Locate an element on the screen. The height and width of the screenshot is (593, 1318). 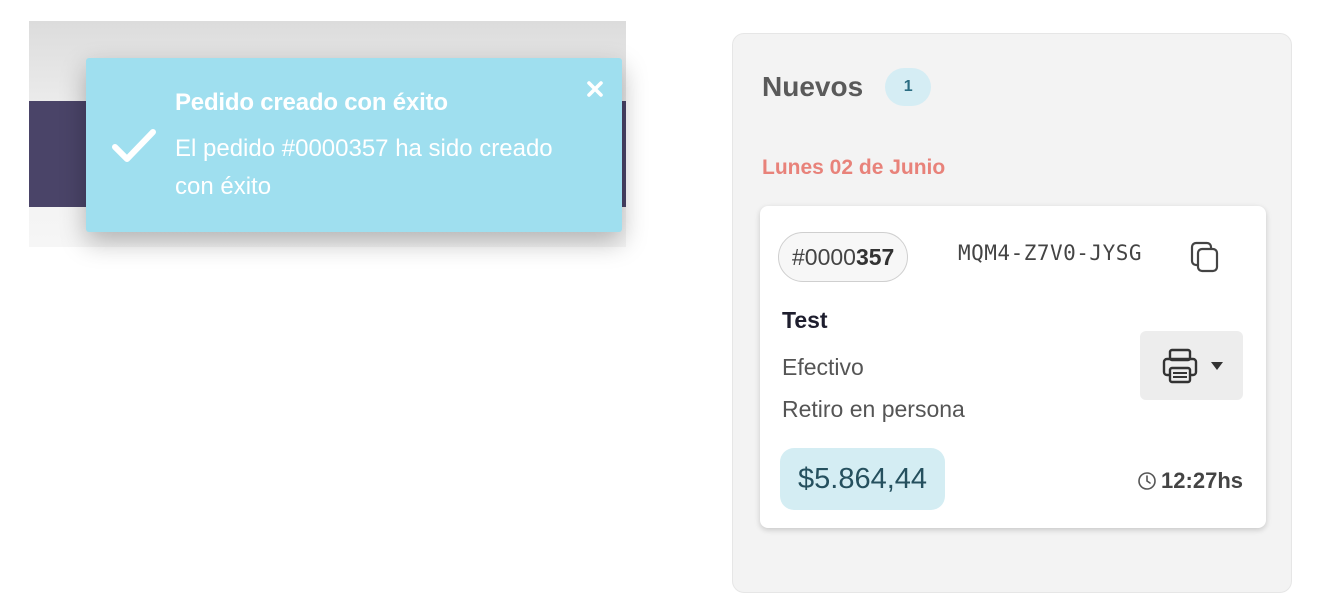
order-id-chip: #0000 357 is located at coordinates (843, 257).